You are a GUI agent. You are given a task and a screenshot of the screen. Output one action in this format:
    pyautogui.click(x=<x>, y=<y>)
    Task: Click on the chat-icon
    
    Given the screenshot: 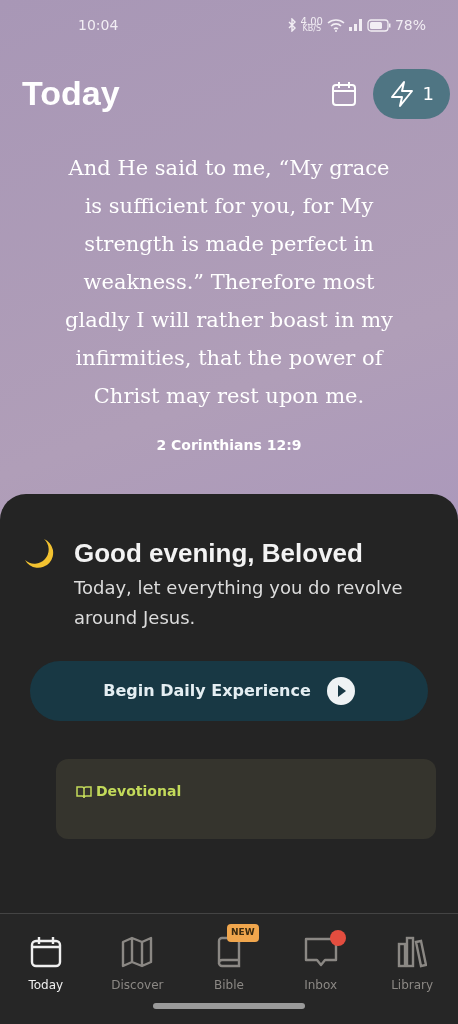 What is the action you would take?
    pyautogui.click(x=320, y=952)
    